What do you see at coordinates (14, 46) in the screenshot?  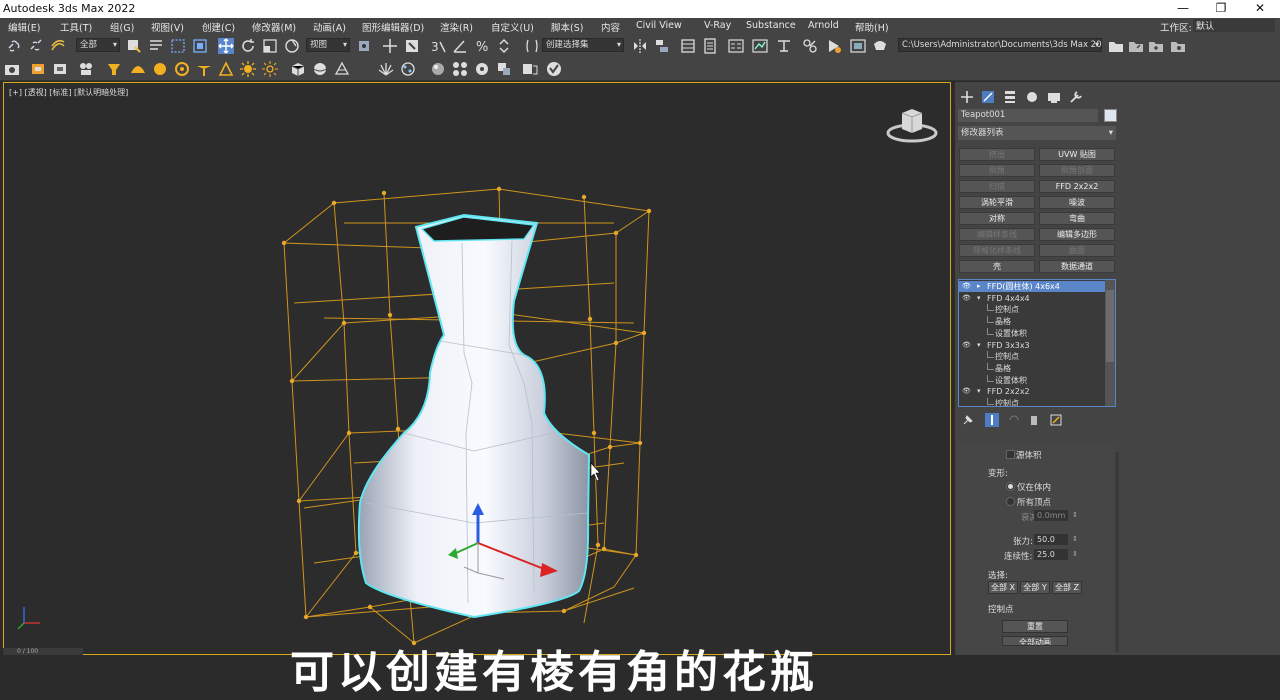 I see `link-icon` at bounding box center [14, 46].